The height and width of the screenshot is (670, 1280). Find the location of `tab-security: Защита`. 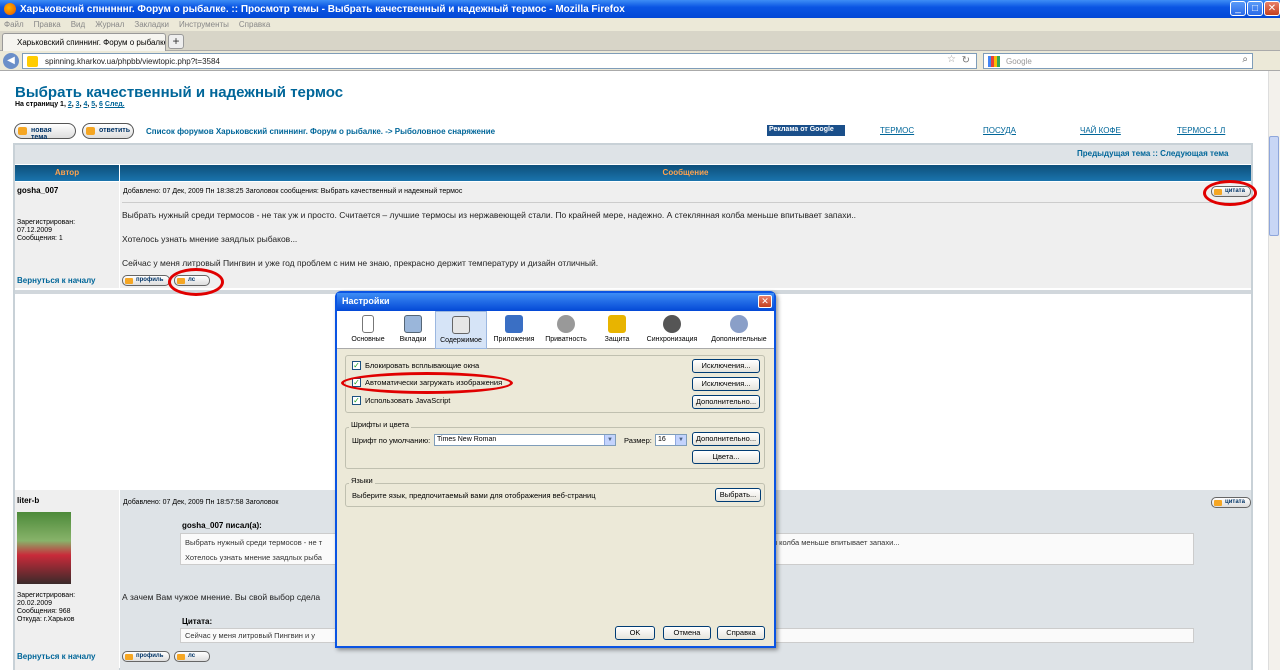

tab-security: Защита is located at coordinates (617, 330).